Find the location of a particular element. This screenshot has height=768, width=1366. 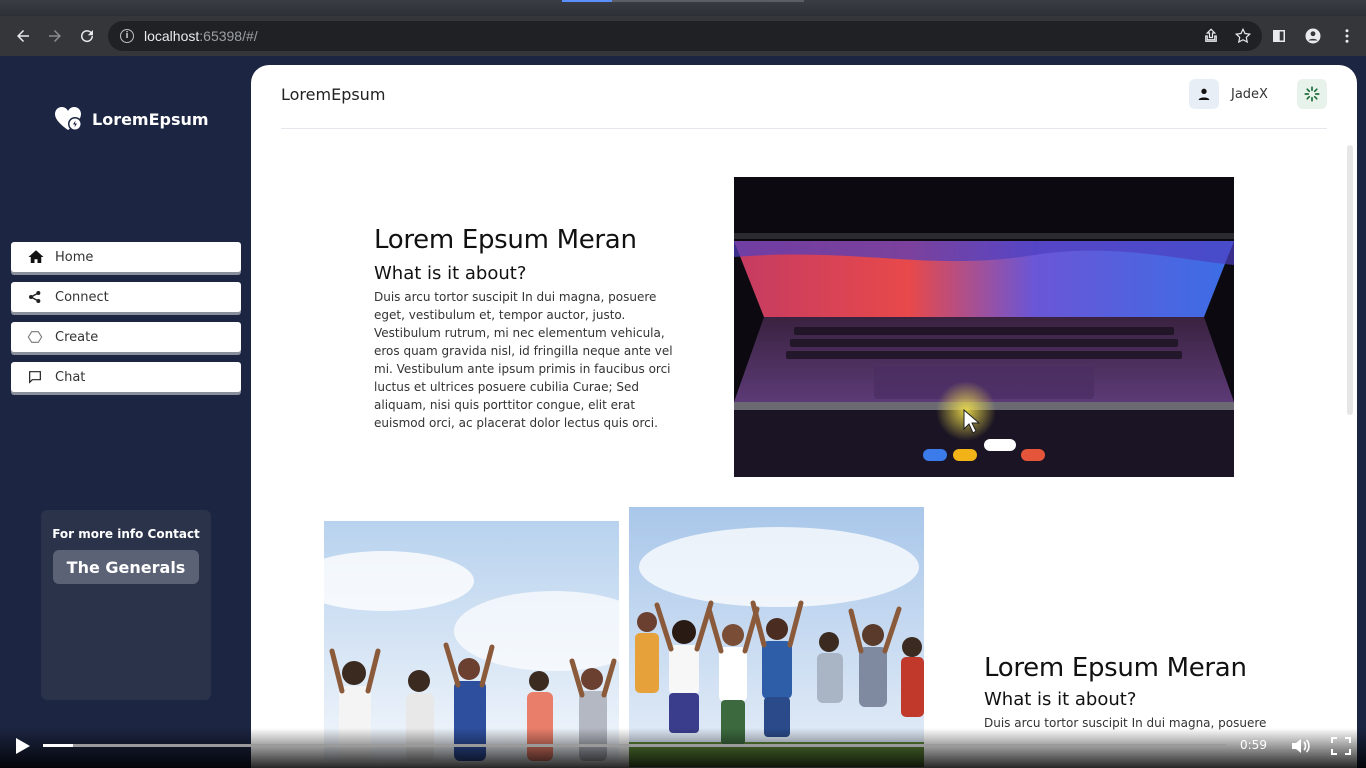

sidebar-item-home: Home is located at coordinates (126, 257).